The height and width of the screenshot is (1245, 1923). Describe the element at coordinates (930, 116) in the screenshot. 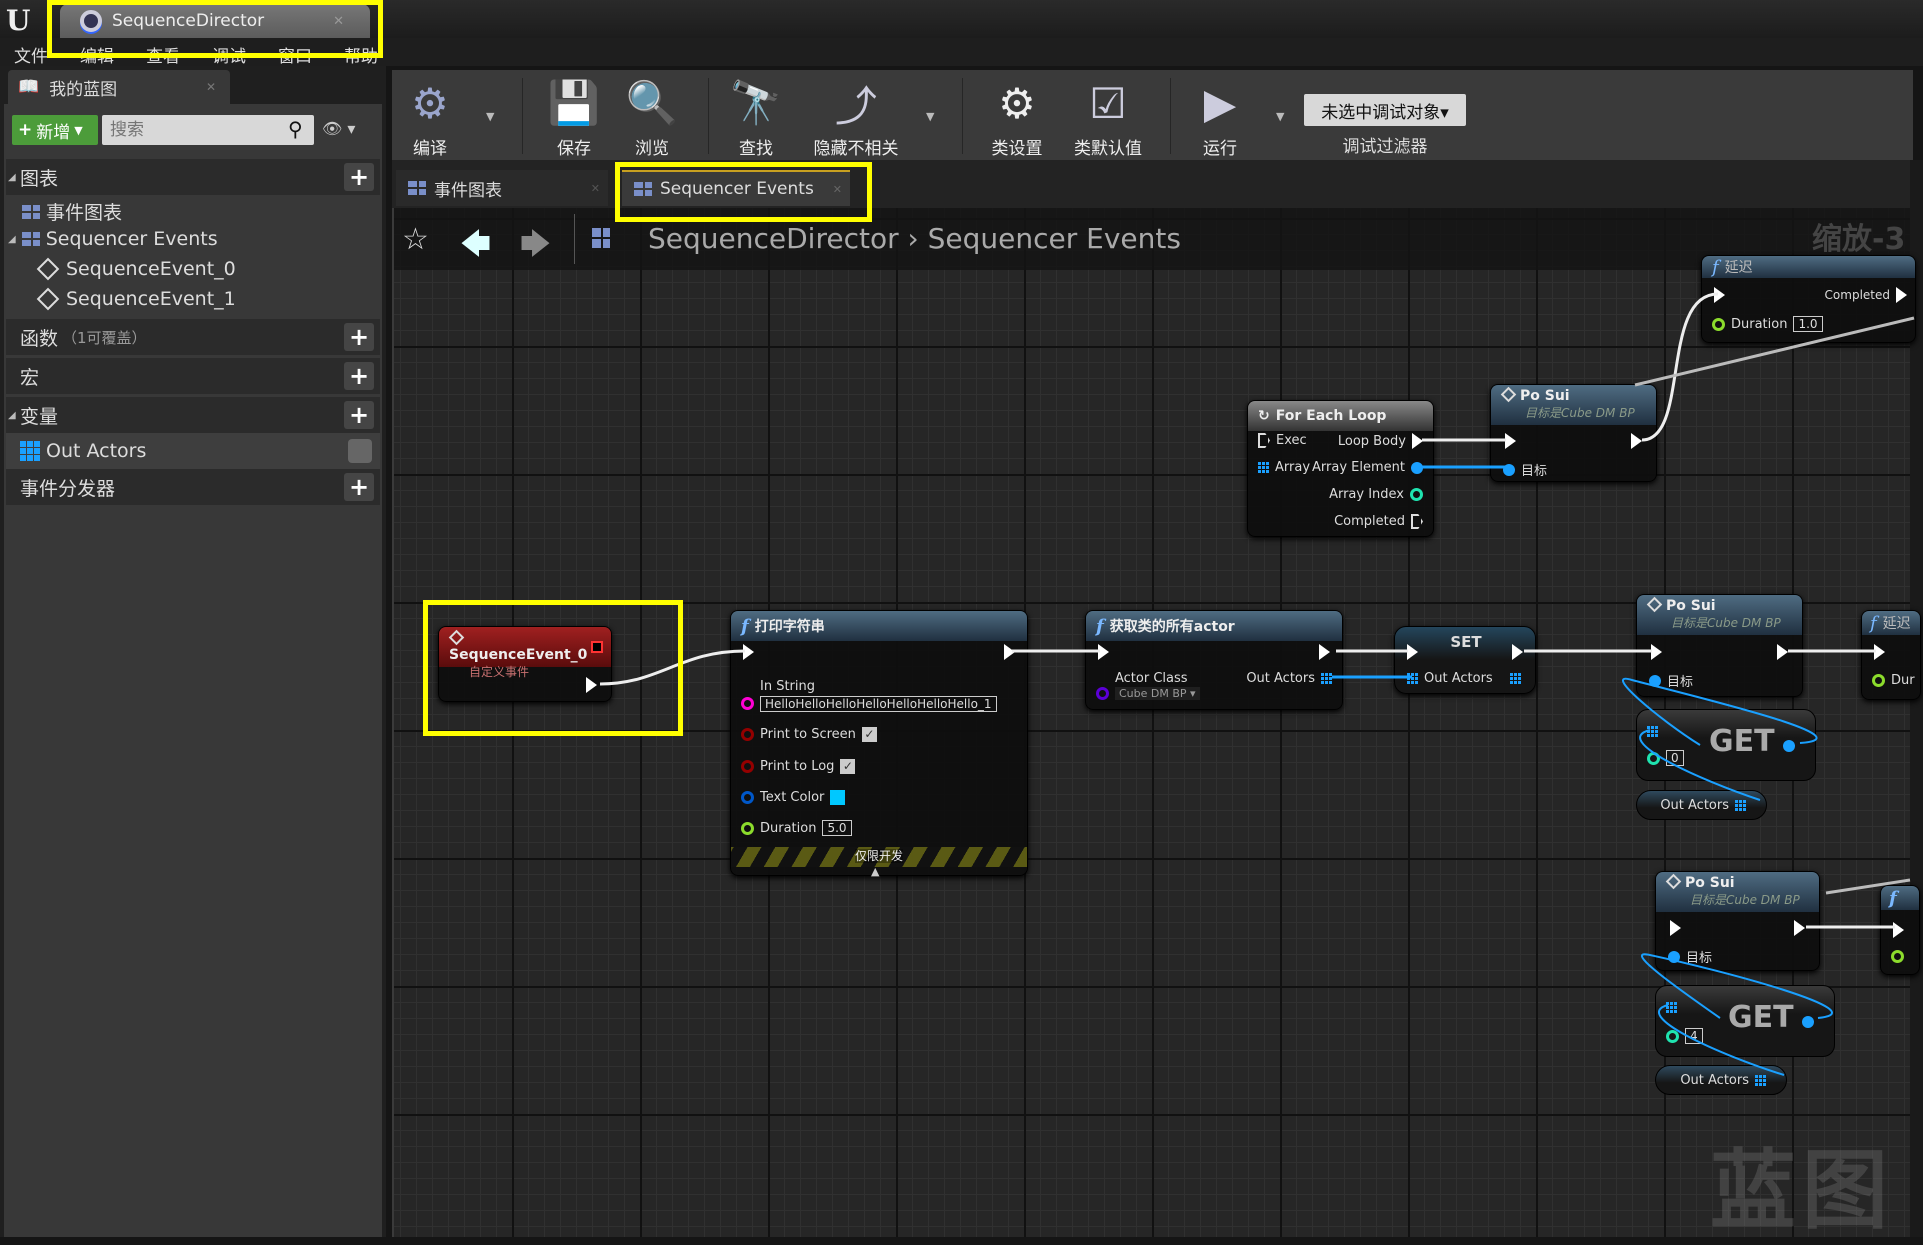

I see `hide-unrelated-dropdown-icon: ▼` at that location.